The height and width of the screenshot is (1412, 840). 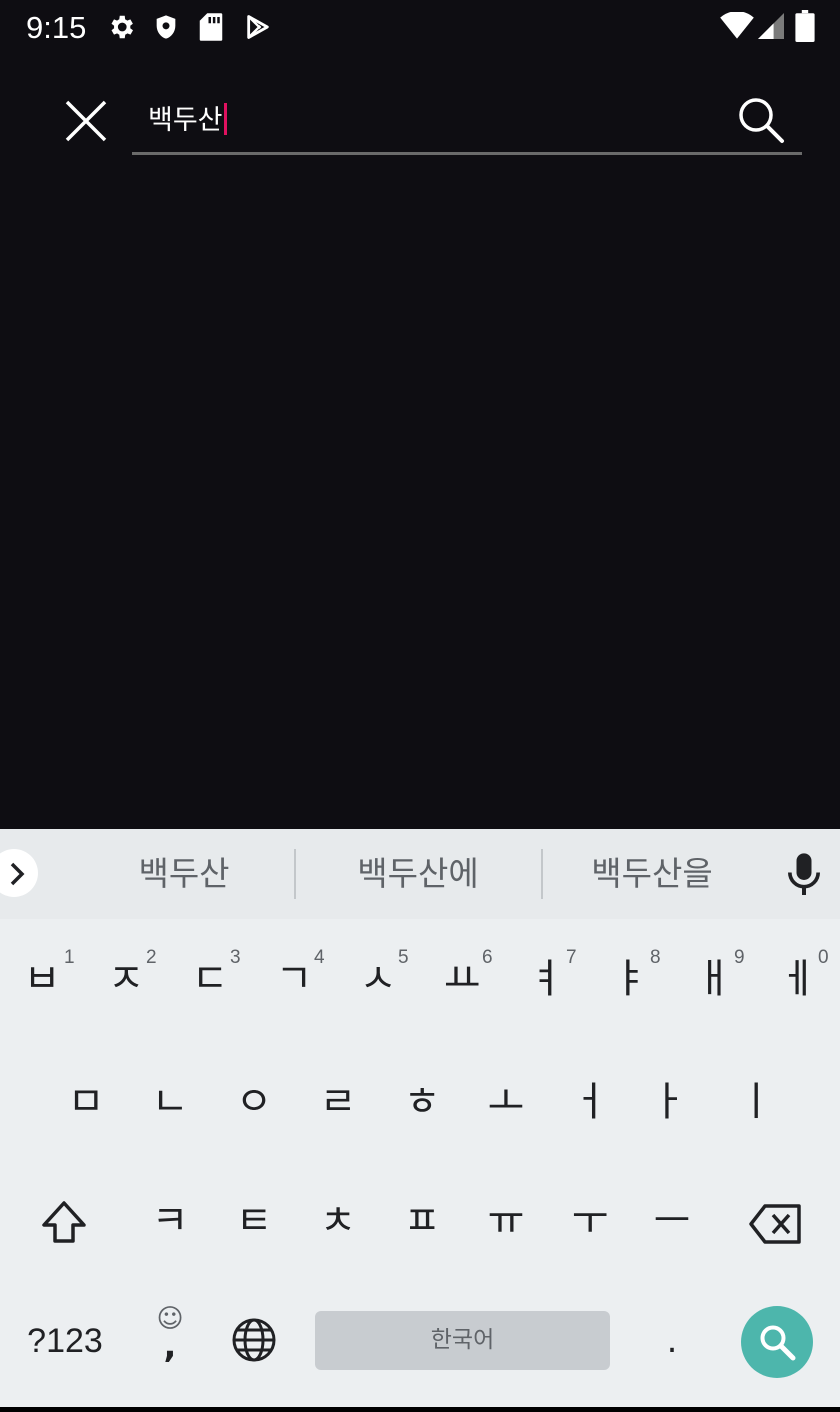 What do you see at coordinates (254, 1102) in the screenshot?
I see `key-label: ㅇ` at bounding box center [254, 1102].